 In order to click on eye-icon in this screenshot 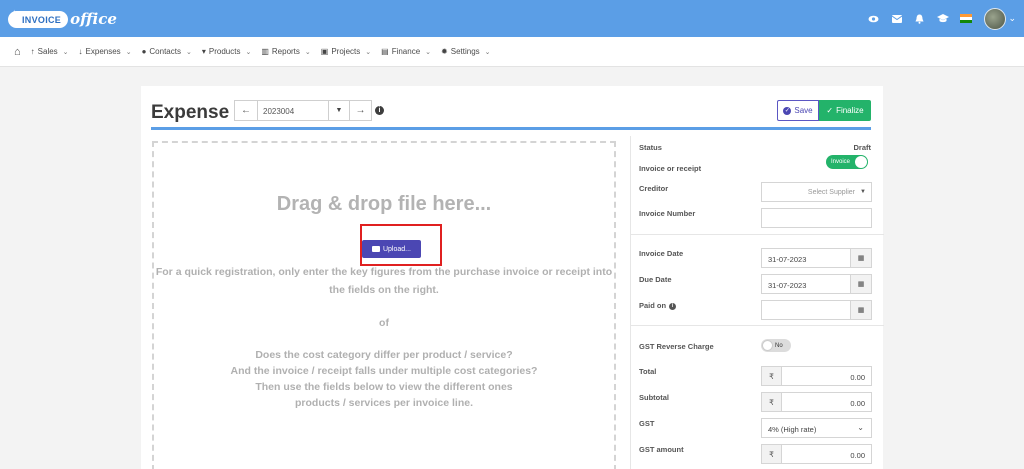, I will do `click(873, 18)`.